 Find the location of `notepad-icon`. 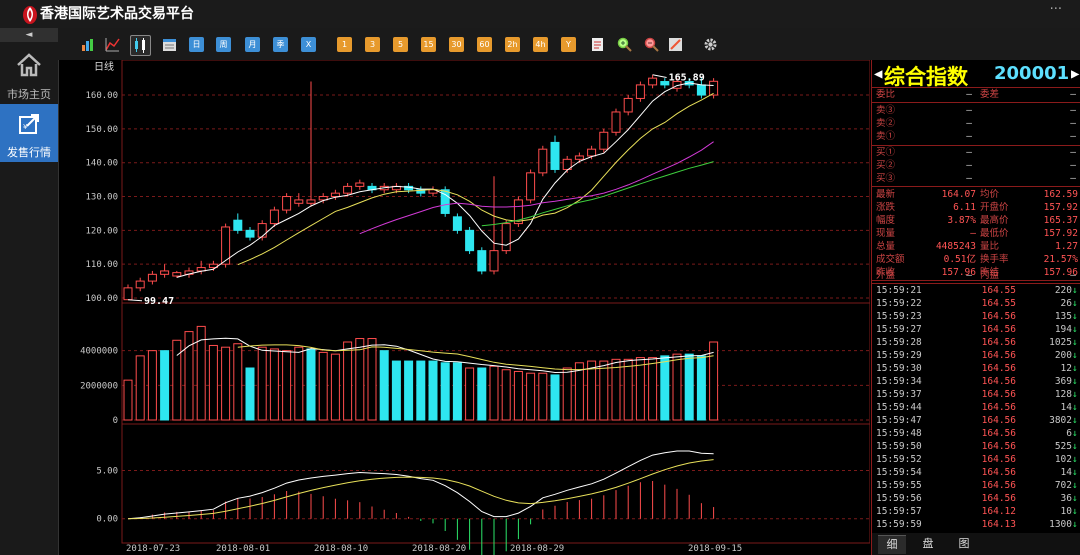

notepad-icon is located at coordinates (597, 44).